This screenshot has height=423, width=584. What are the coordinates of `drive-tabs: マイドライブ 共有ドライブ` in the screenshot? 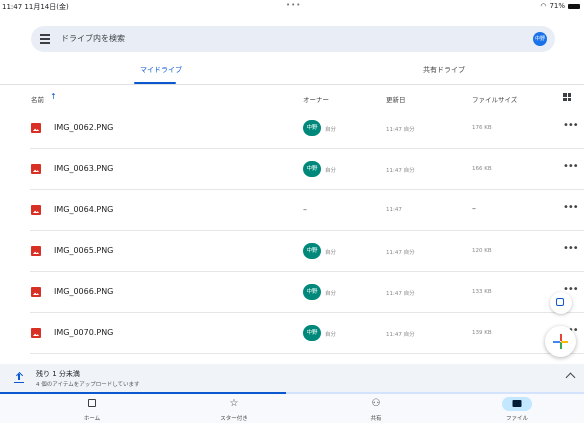 It's located at (292, 72).